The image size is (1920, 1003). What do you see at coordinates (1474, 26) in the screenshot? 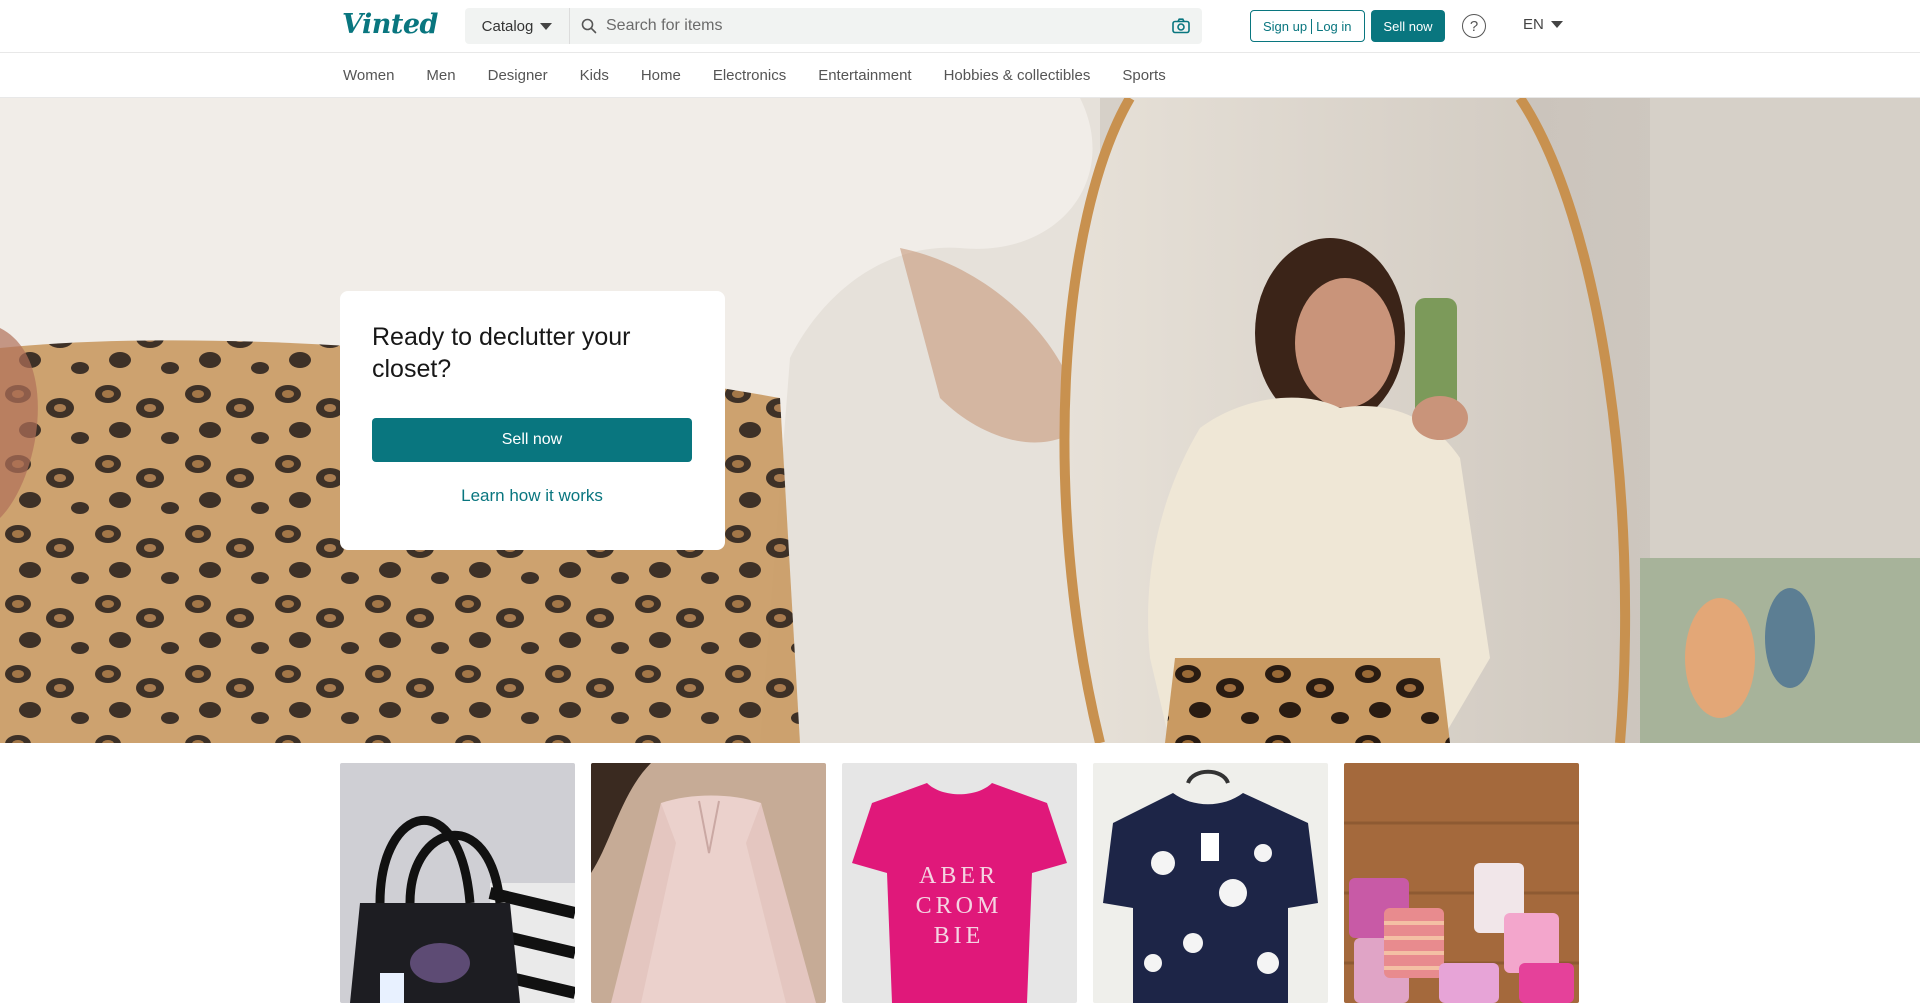
I see `help-icon: ?` at bounding box center [1474, 26].